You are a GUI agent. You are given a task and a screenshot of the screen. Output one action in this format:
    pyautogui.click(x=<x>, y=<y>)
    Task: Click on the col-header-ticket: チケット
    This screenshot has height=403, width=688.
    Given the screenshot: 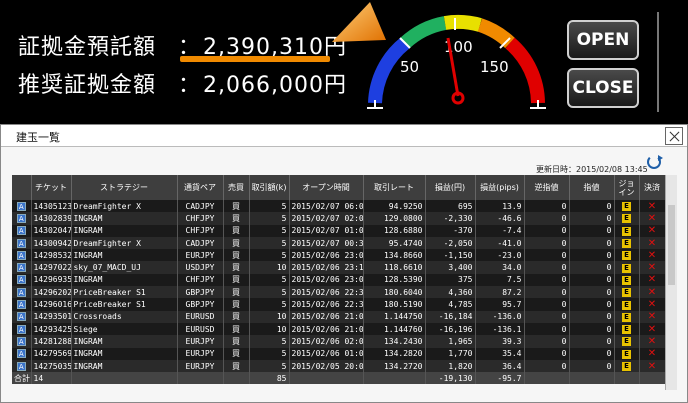 What is the action you would take?
    pyautogui.click(x=51, y=187)
    